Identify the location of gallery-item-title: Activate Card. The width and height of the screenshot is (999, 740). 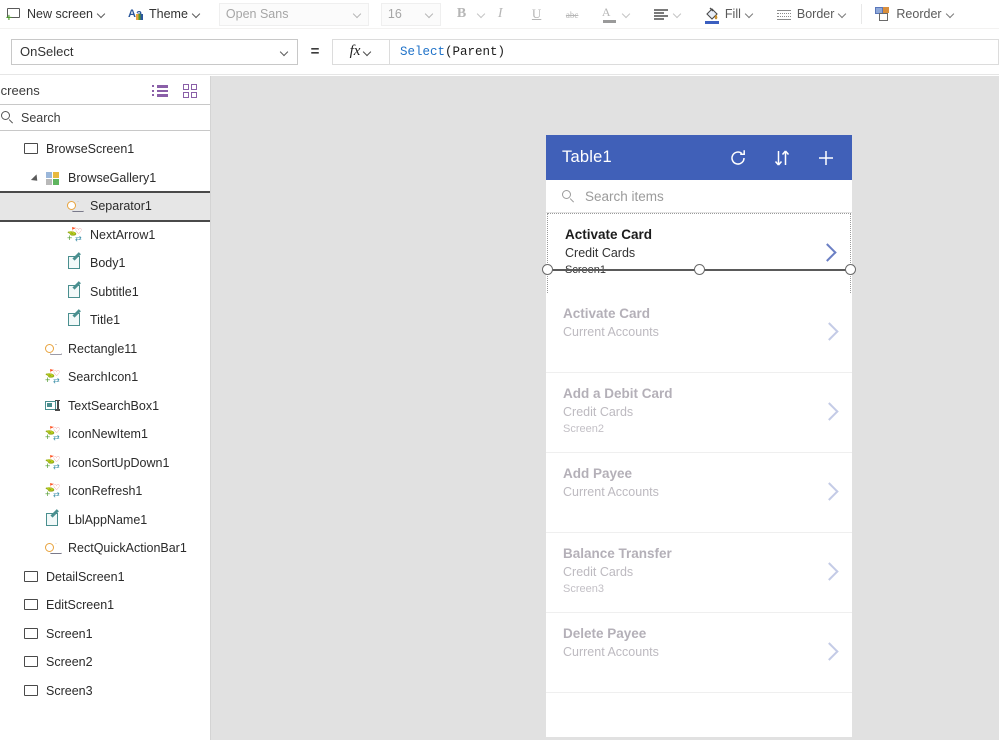
(609, 234).